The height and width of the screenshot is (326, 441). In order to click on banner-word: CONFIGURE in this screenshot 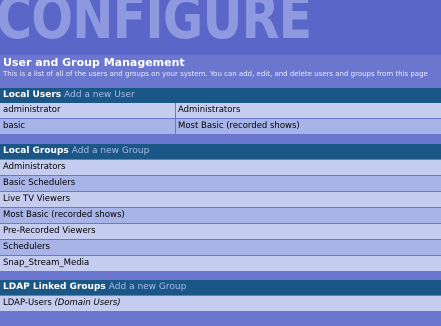, I will do `click(156, 26)`.